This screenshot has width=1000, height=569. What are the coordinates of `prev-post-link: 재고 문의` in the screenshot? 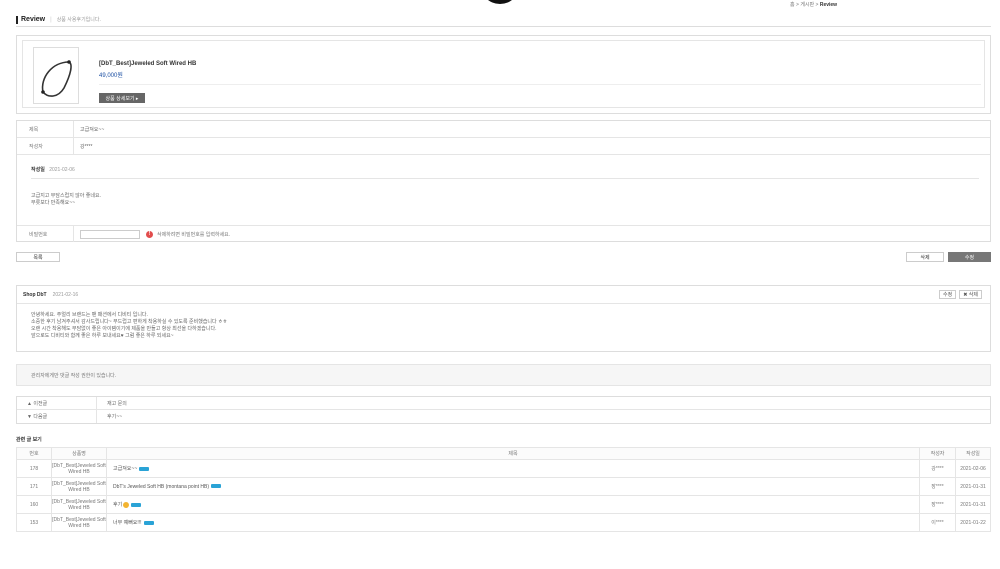 It's located at (112, 403).